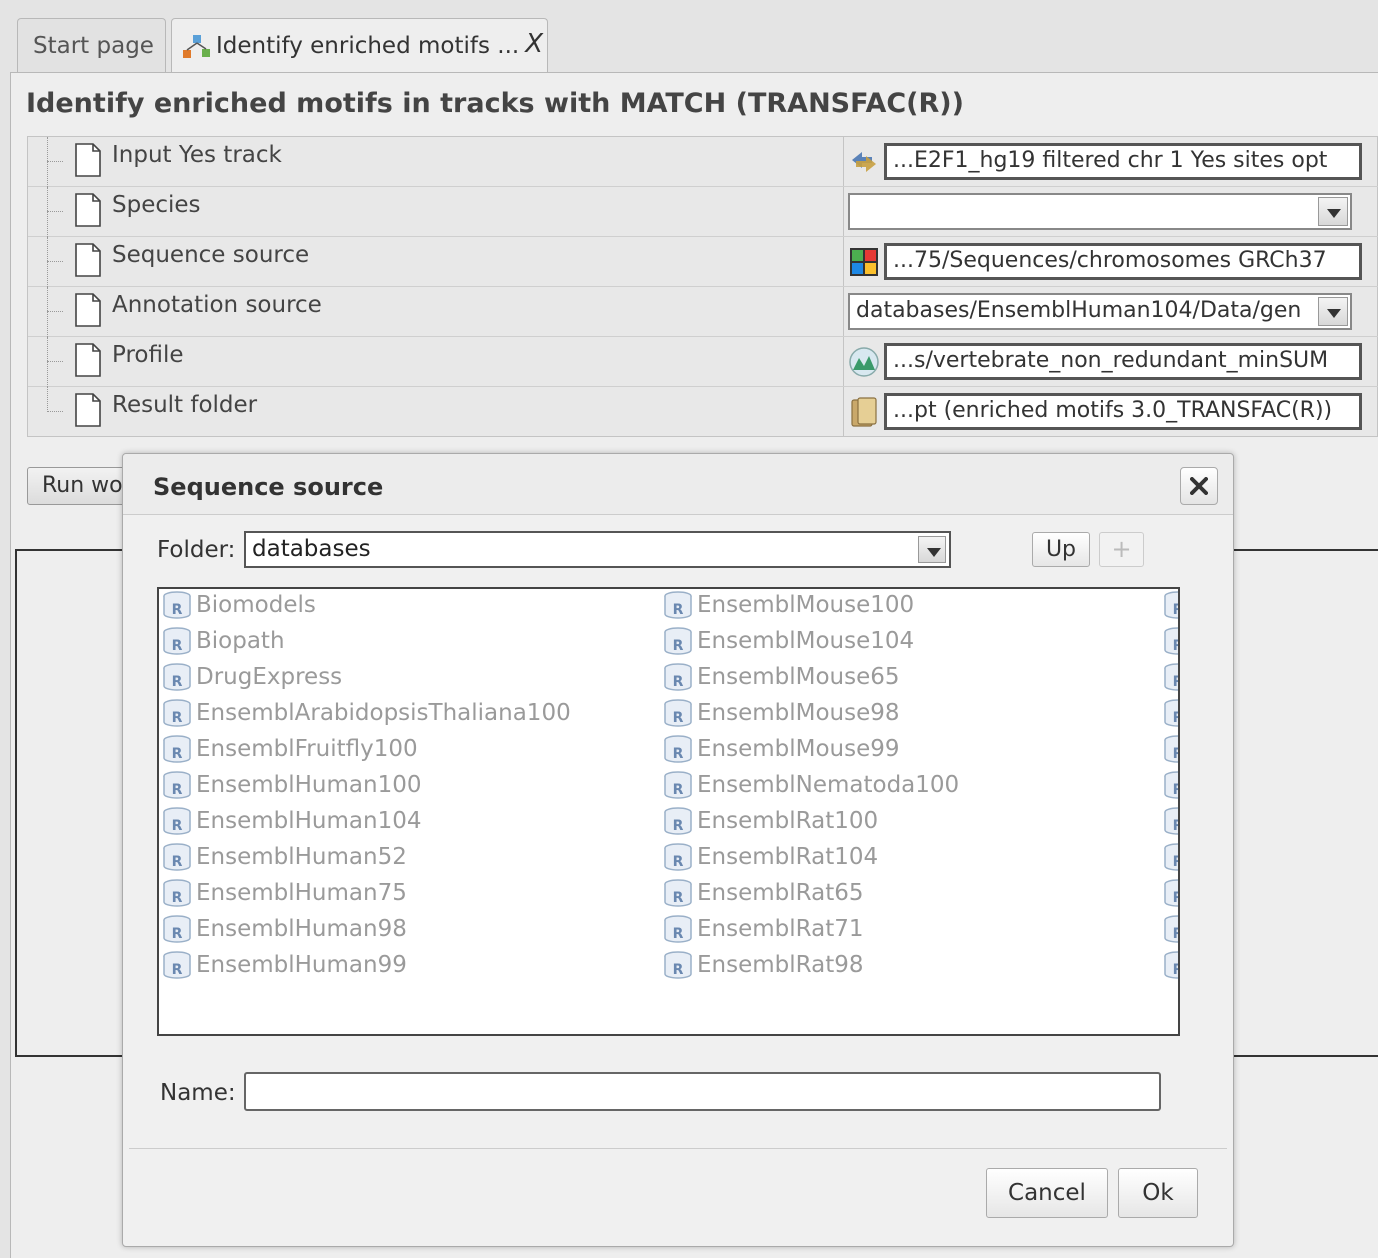 The image size is (1378, 1258). I want to click on folder-select: databases, so click(597, 549).